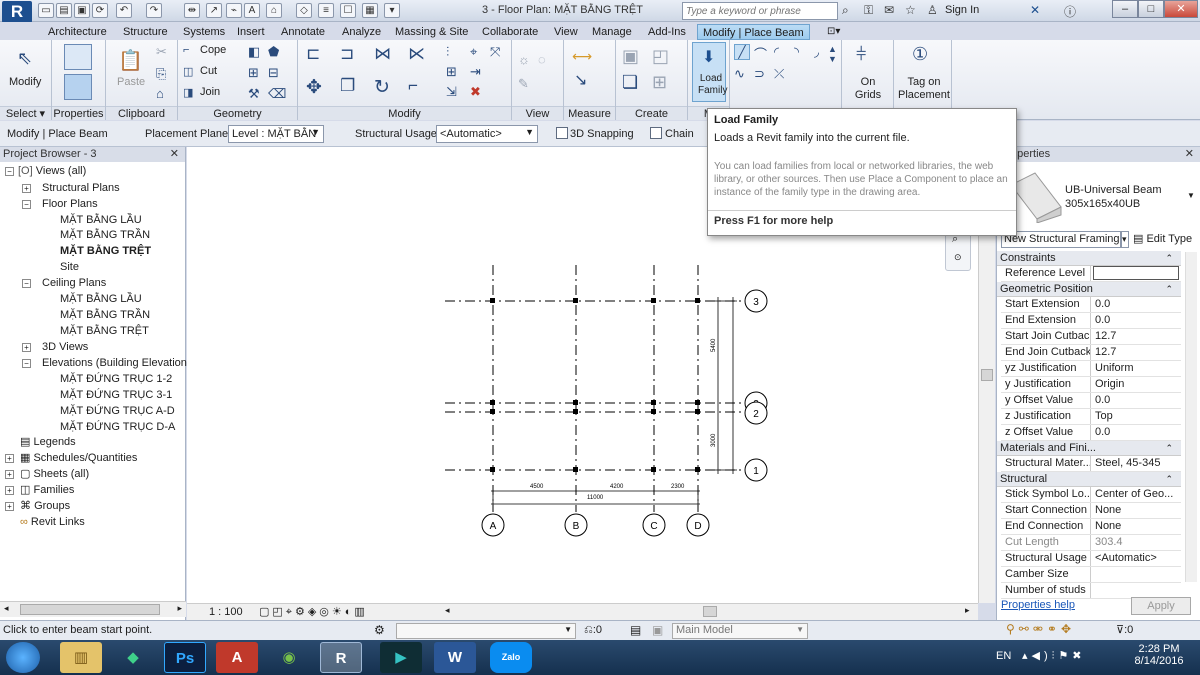 The height and width of the screenshot is (675, 1200). Describe the element at coordinates (23, 657) in the screenshot. I see `start-button` at that location.